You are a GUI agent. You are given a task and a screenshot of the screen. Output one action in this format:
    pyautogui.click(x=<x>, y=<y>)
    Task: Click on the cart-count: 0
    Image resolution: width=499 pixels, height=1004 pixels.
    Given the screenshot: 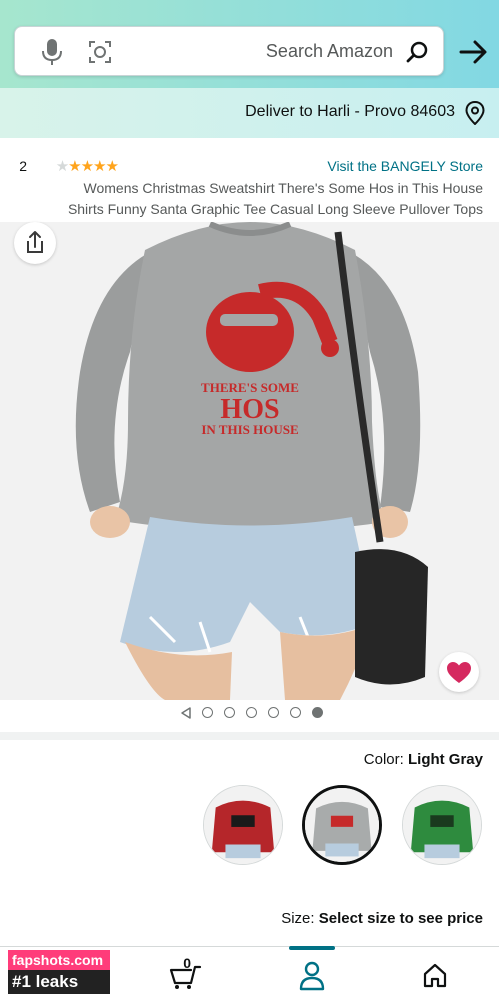 What is the action you would take?
    pyautogui.click(x=187, y=963)
    